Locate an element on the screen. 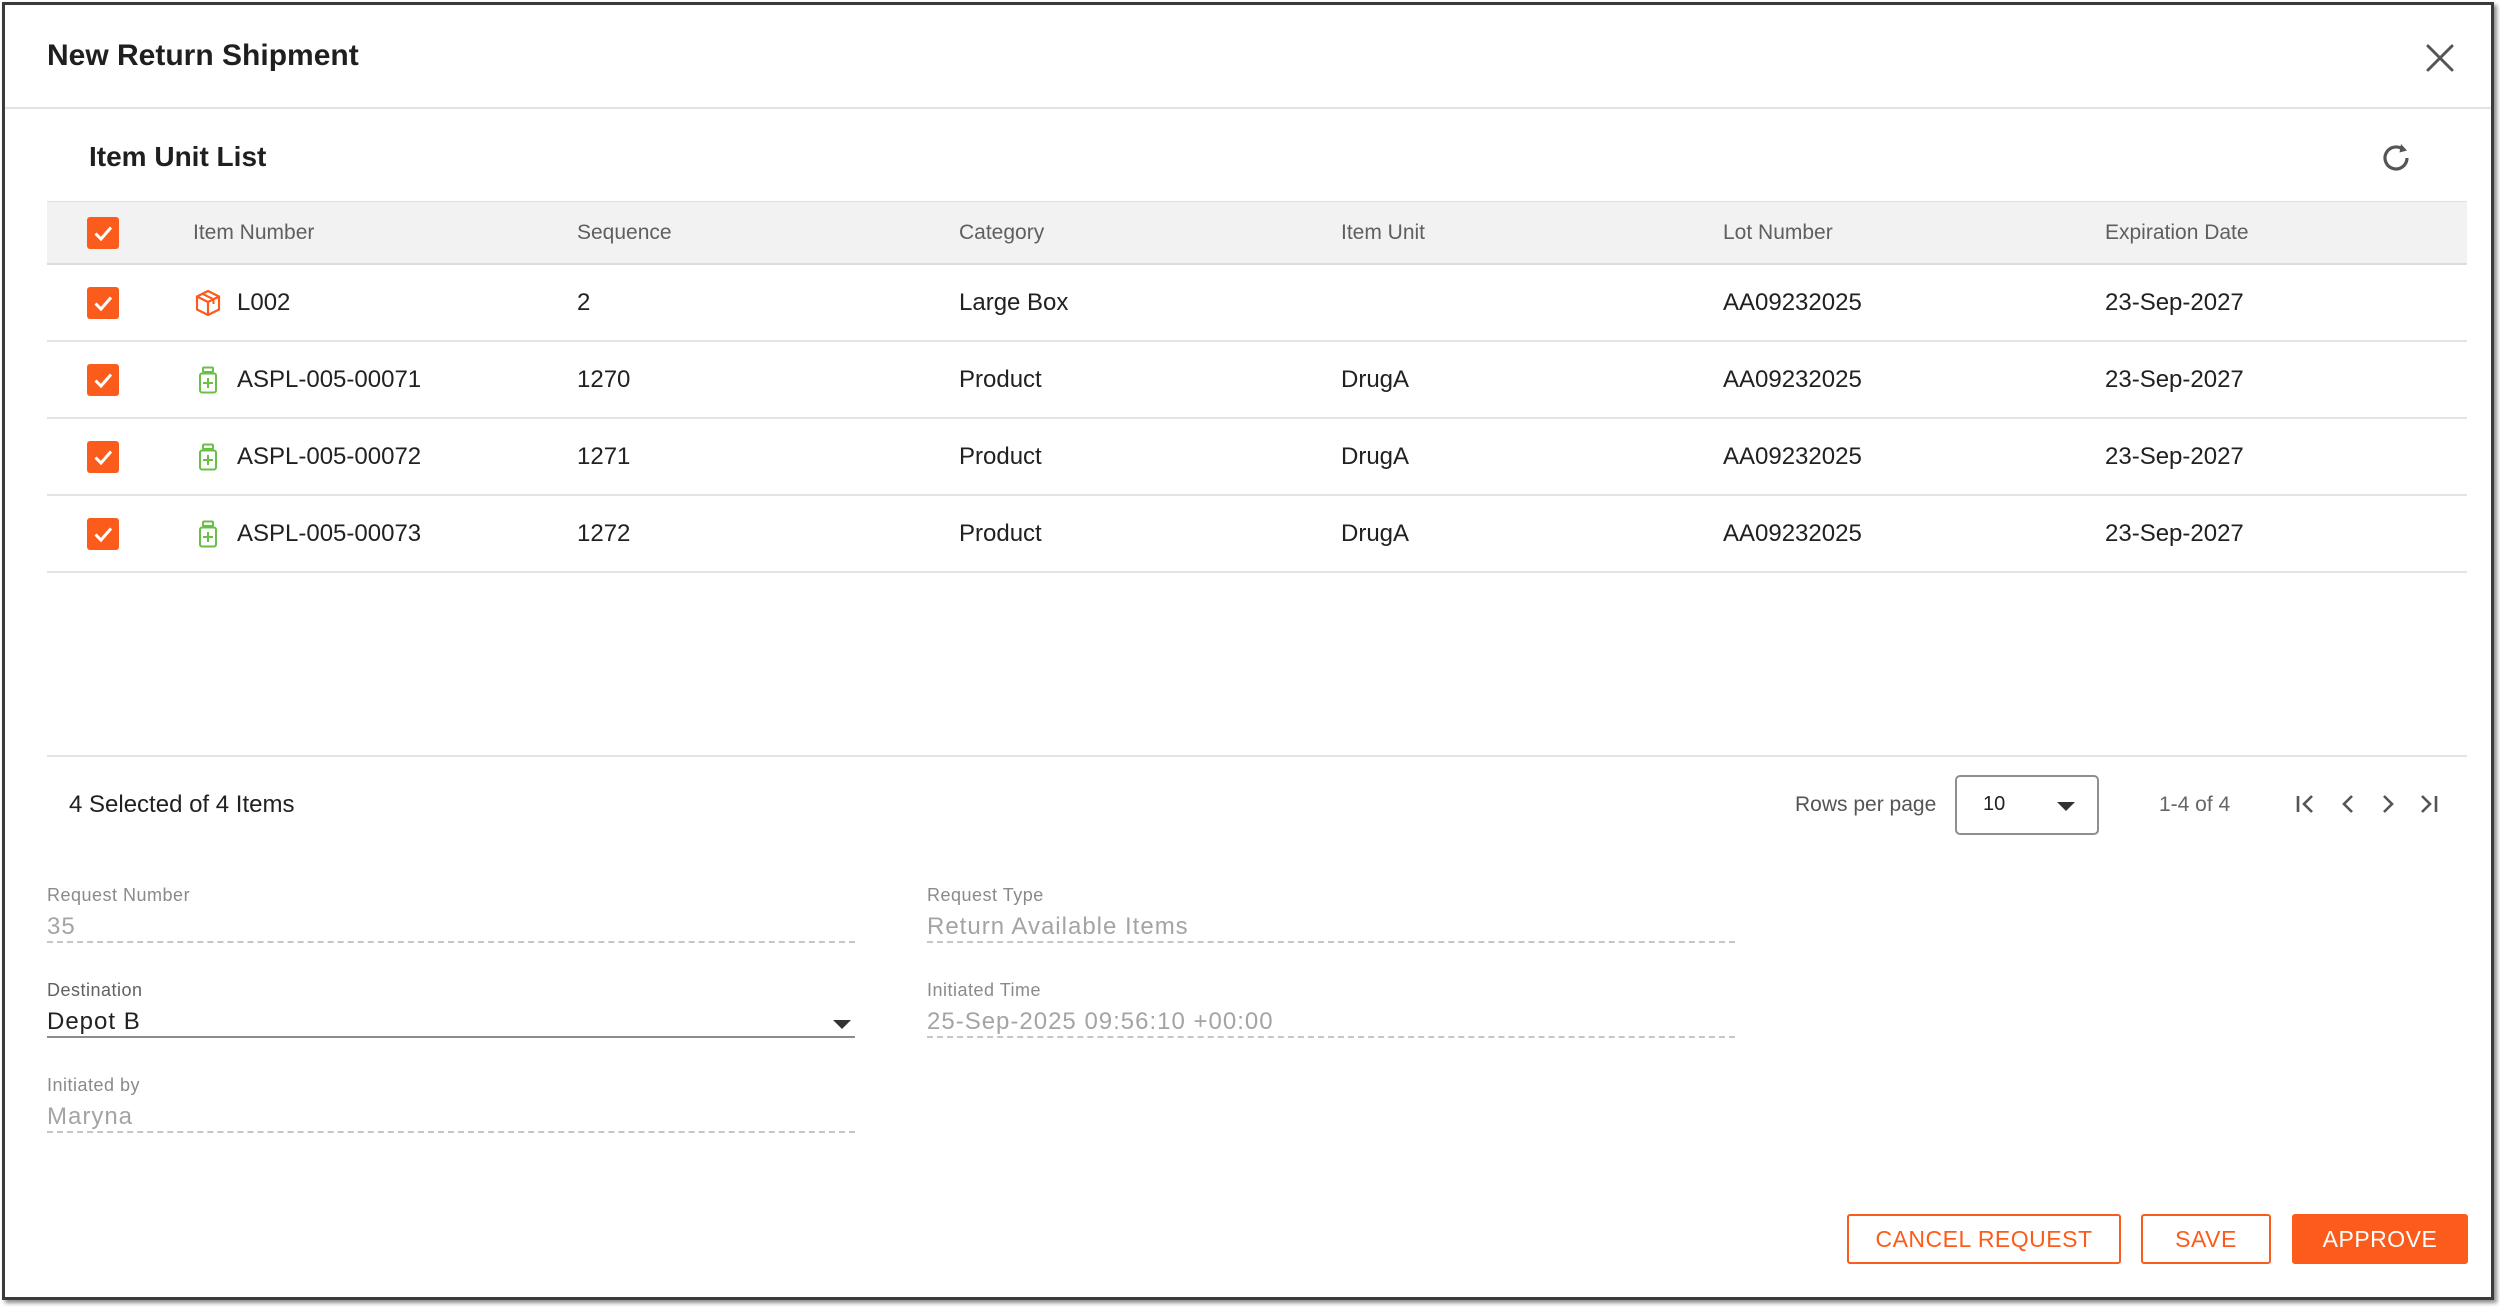 This screenshot has width=2500, height=1307. previous-page-icon is located at coordinates (2348, 804).